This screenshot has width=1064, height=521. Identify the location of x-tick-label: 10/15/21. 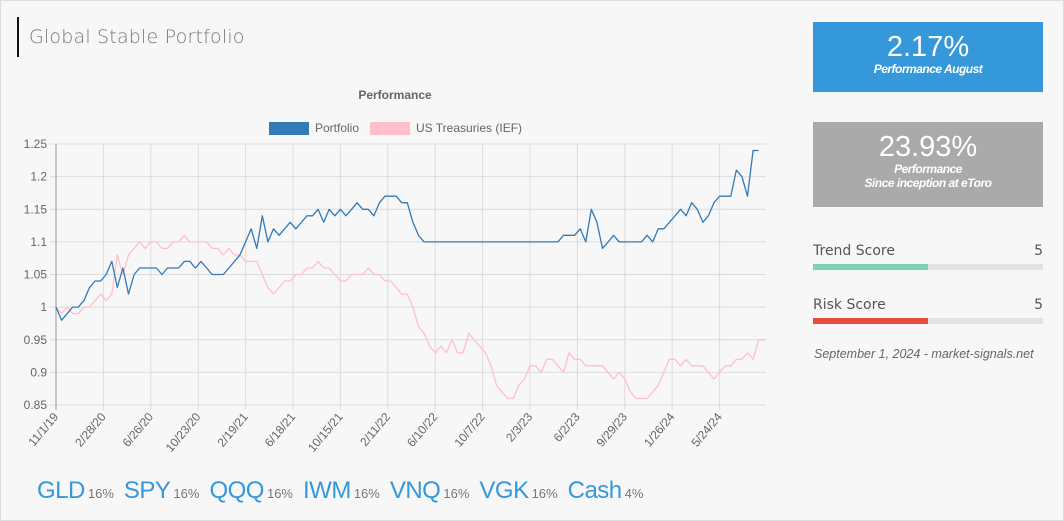
(325, 432).